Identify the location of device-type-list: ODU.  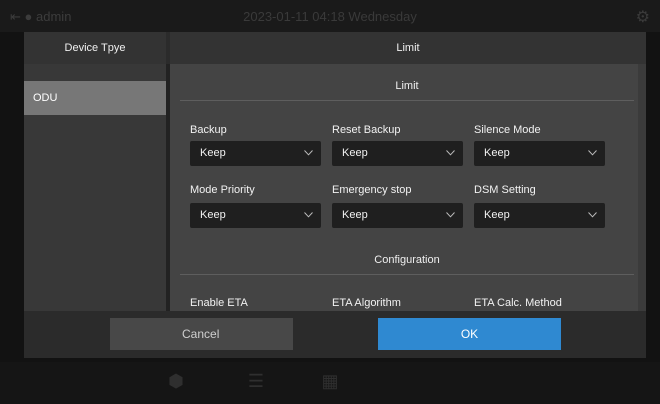
(95, 187).